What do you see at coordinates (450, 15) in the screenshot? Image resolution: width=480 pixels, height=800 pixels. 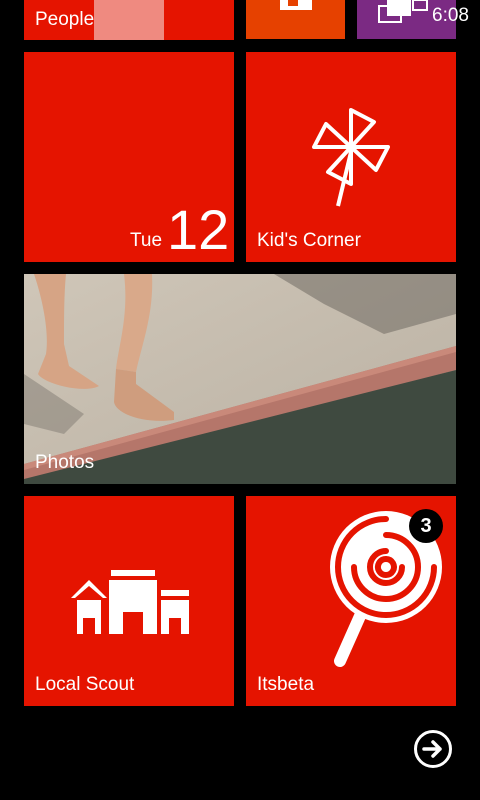 I see `status-time: 6:08` at bounding box center [450, 15].